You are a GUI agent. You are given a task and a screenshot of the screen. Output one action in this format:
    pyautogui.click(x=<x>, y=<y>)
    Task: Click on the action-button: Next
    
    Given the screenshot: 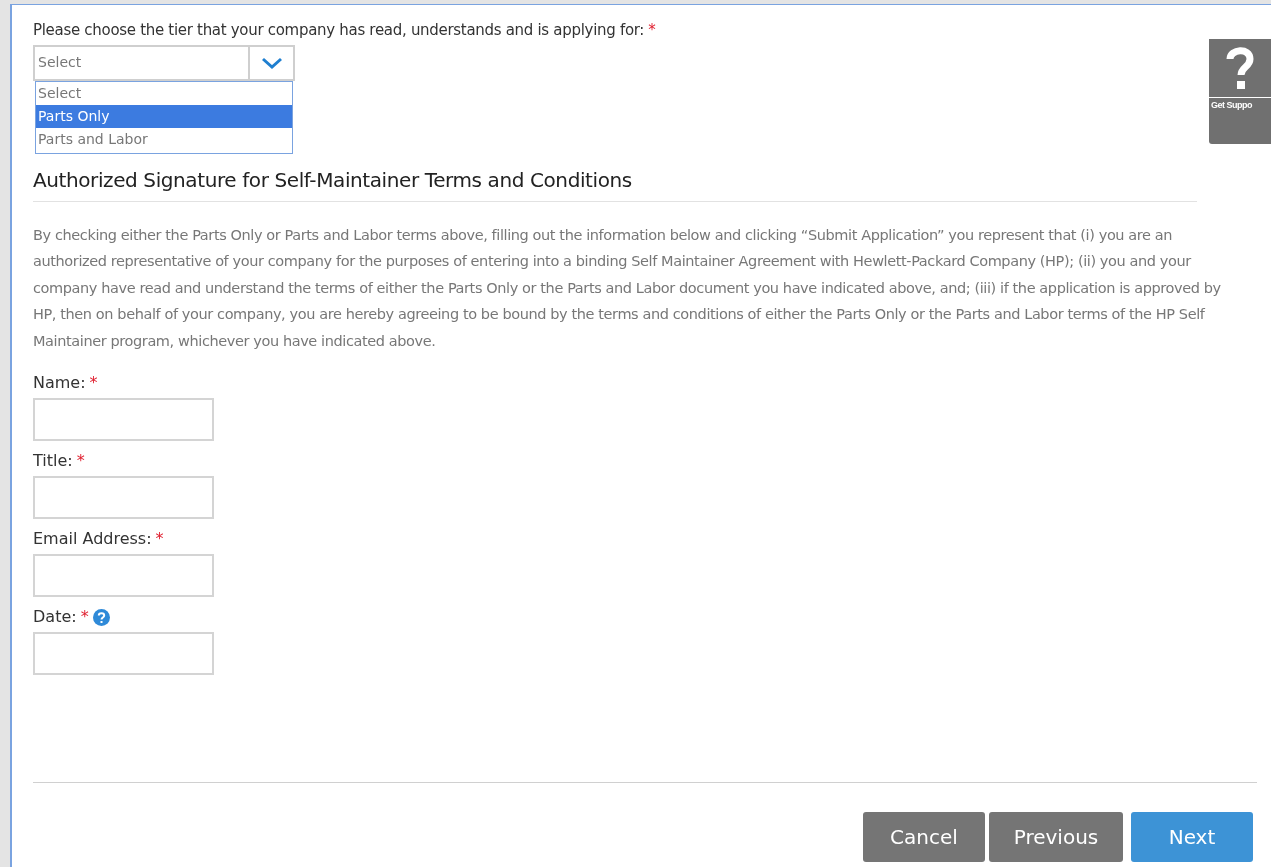 What is the action you would take?
    pyautogui.click(x=1192, y=837)
    